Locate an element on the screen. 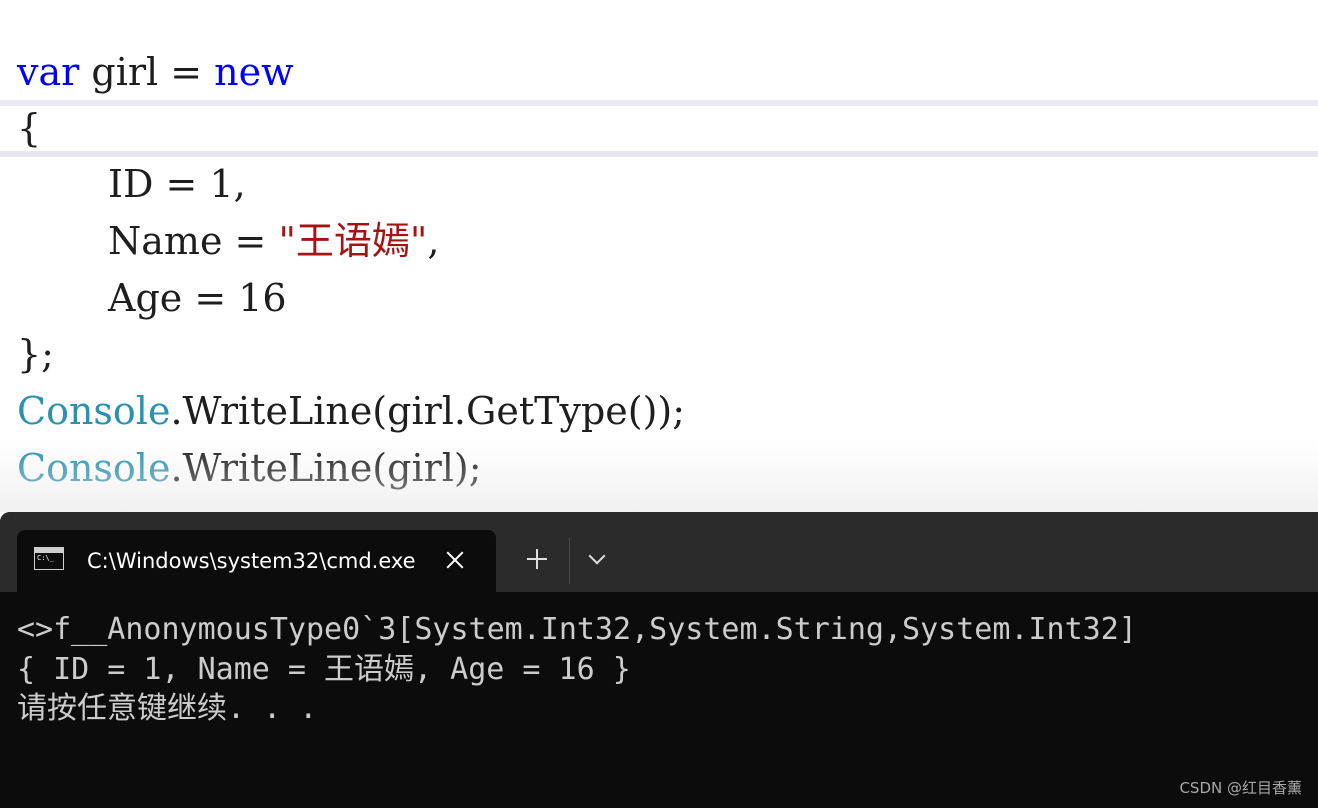 This screenshot has height=808, width=1318. output-line: { ID = 1, Name = 王语嫣, Age = 16 } is located at coordinates (324, 669).